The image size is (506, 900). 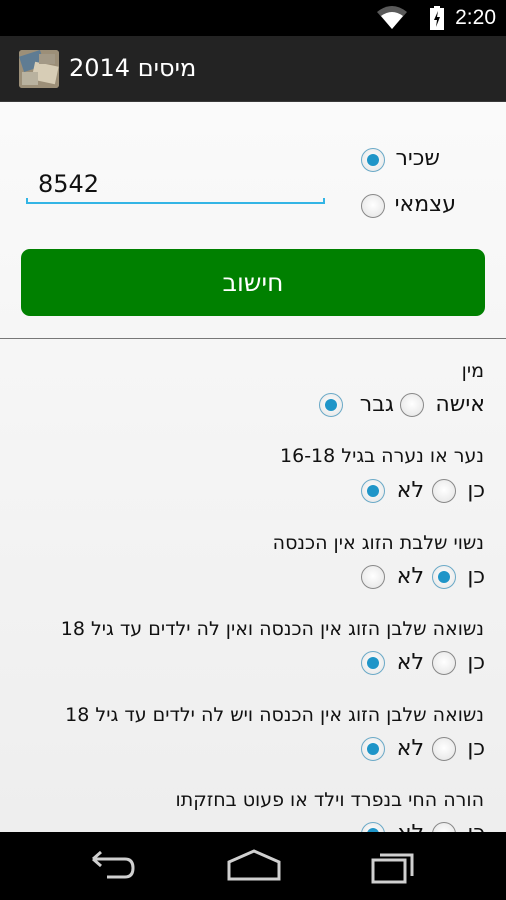 I want to click on calculate-button: חישוב, so click(x=253, y=282).